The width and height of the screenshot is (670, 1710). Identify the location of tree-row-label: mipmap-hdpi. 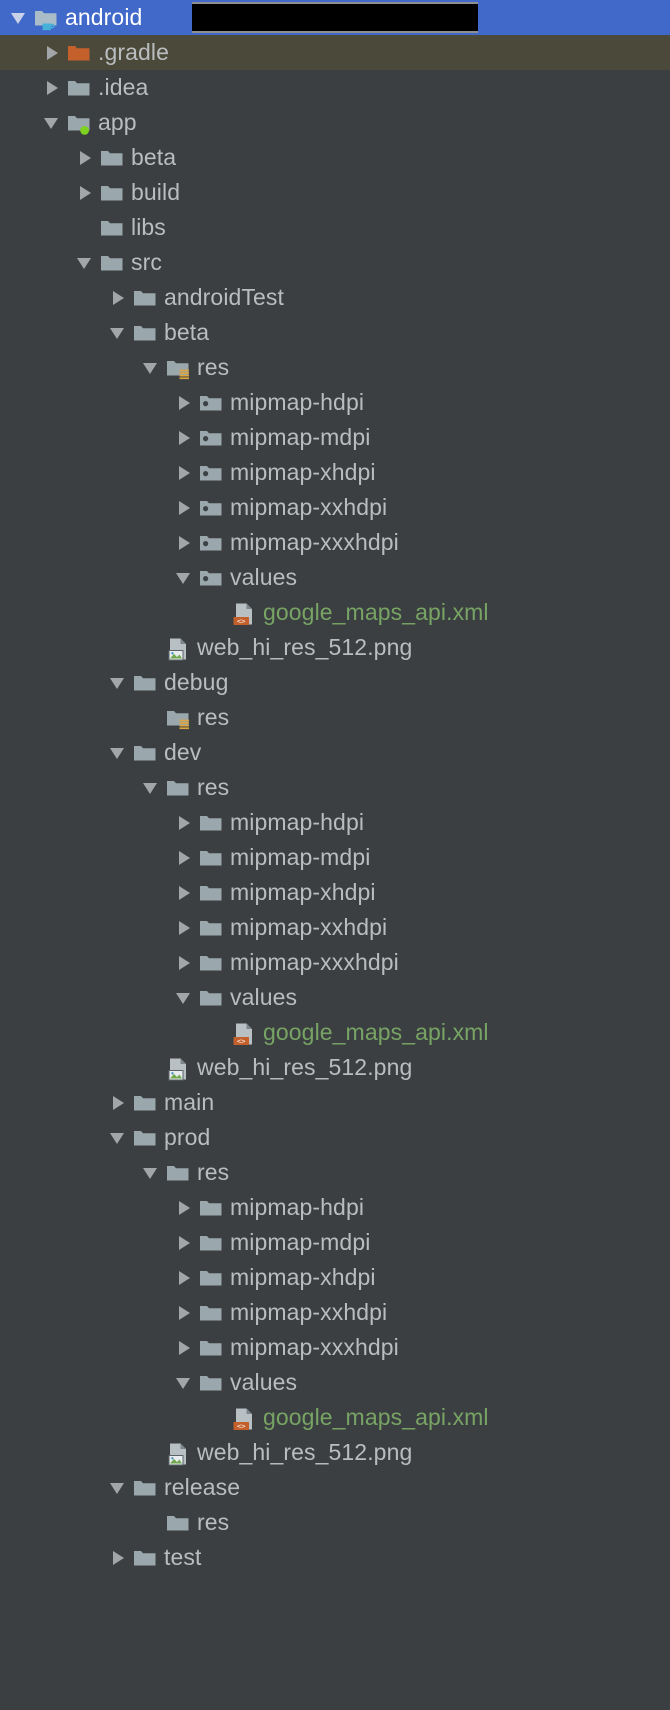
(297, 402).